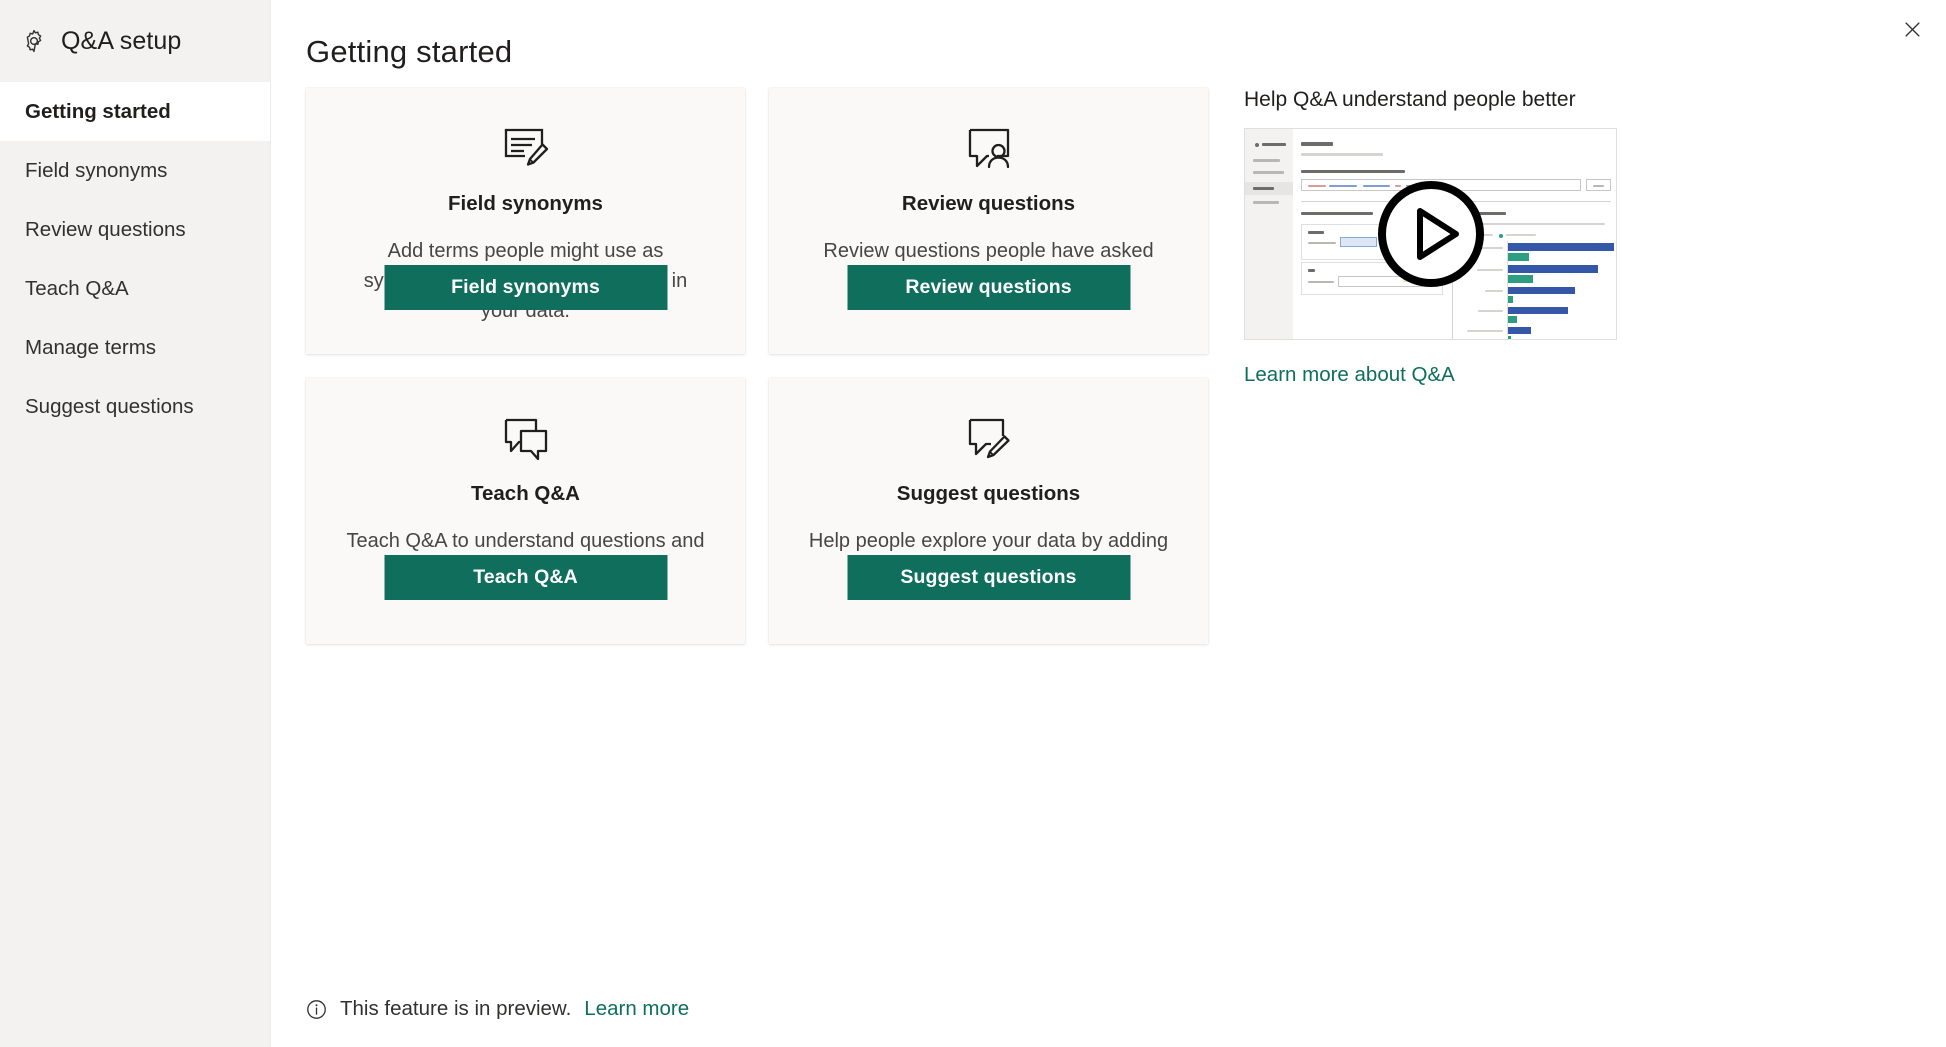  Describe the element at coordinates (1349, 375) in the screenshot. I see `learn-more-about-qa-link: Learn more about Q&A` at that location.